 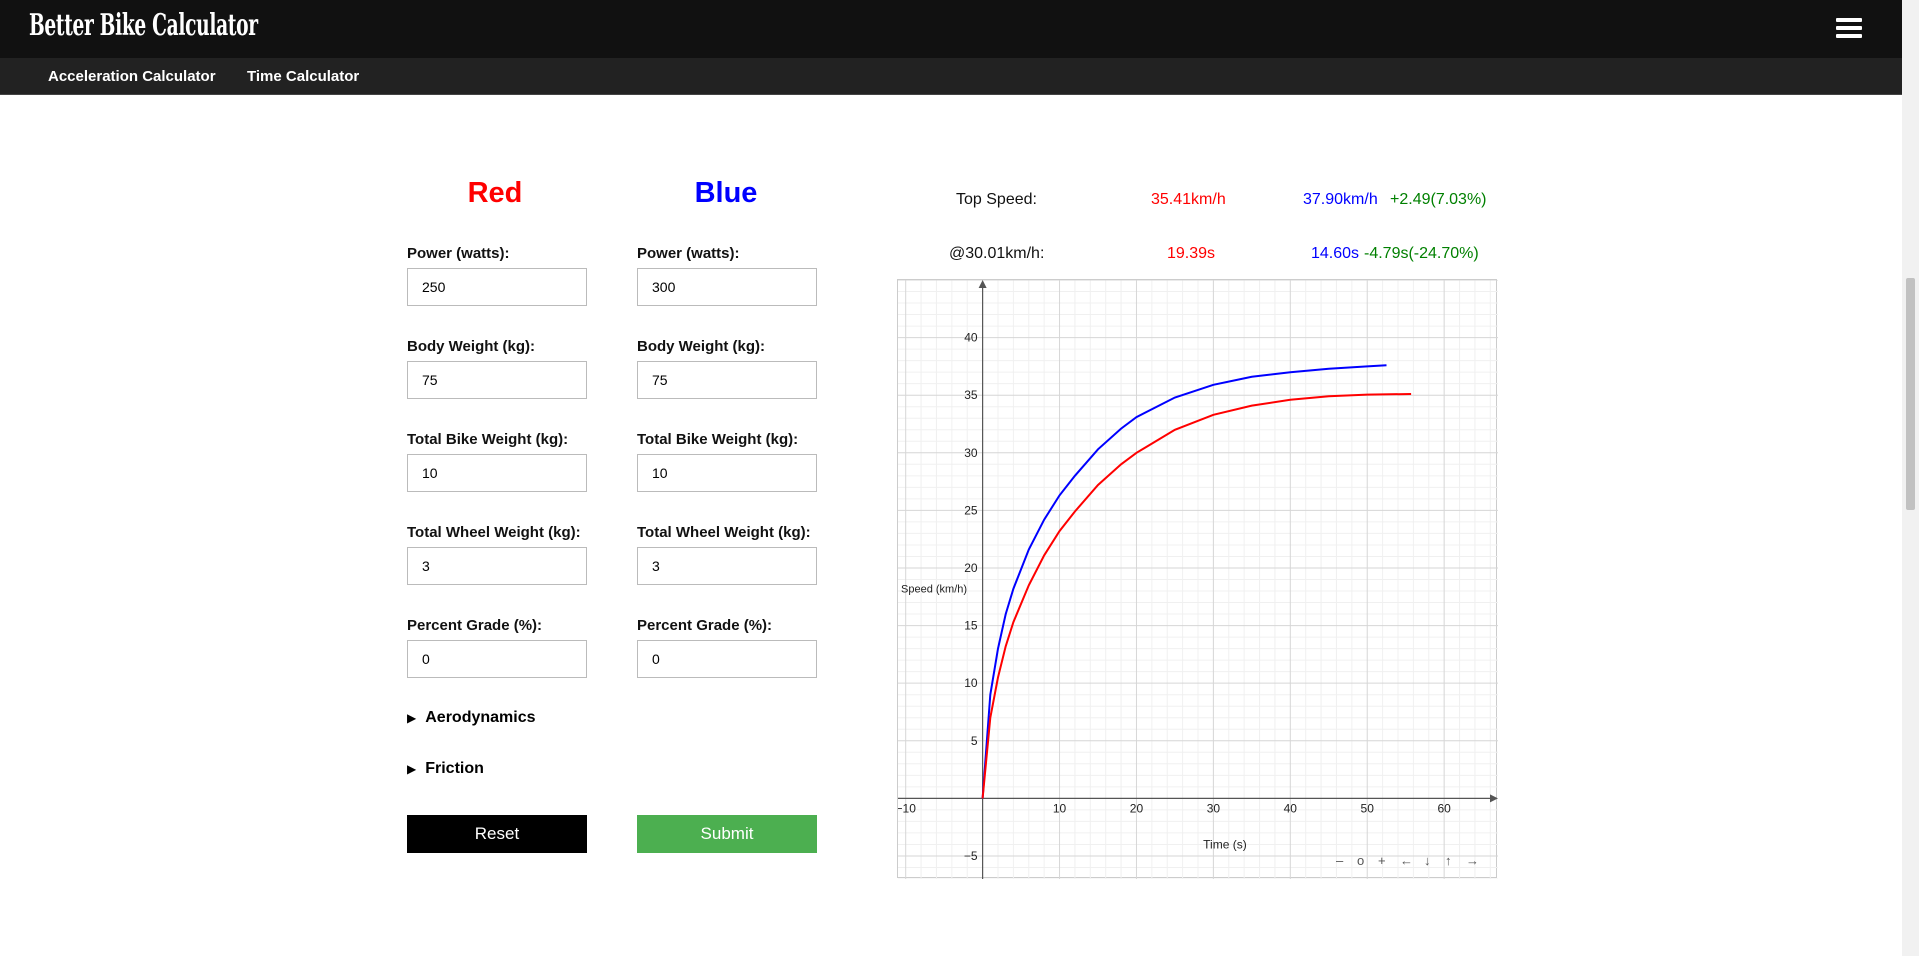 What do you see at coordinates (471, 346) in the screenshot?
I see `red-body-weight-label: Body Weight (kg):` at bounding box center [471, 346].